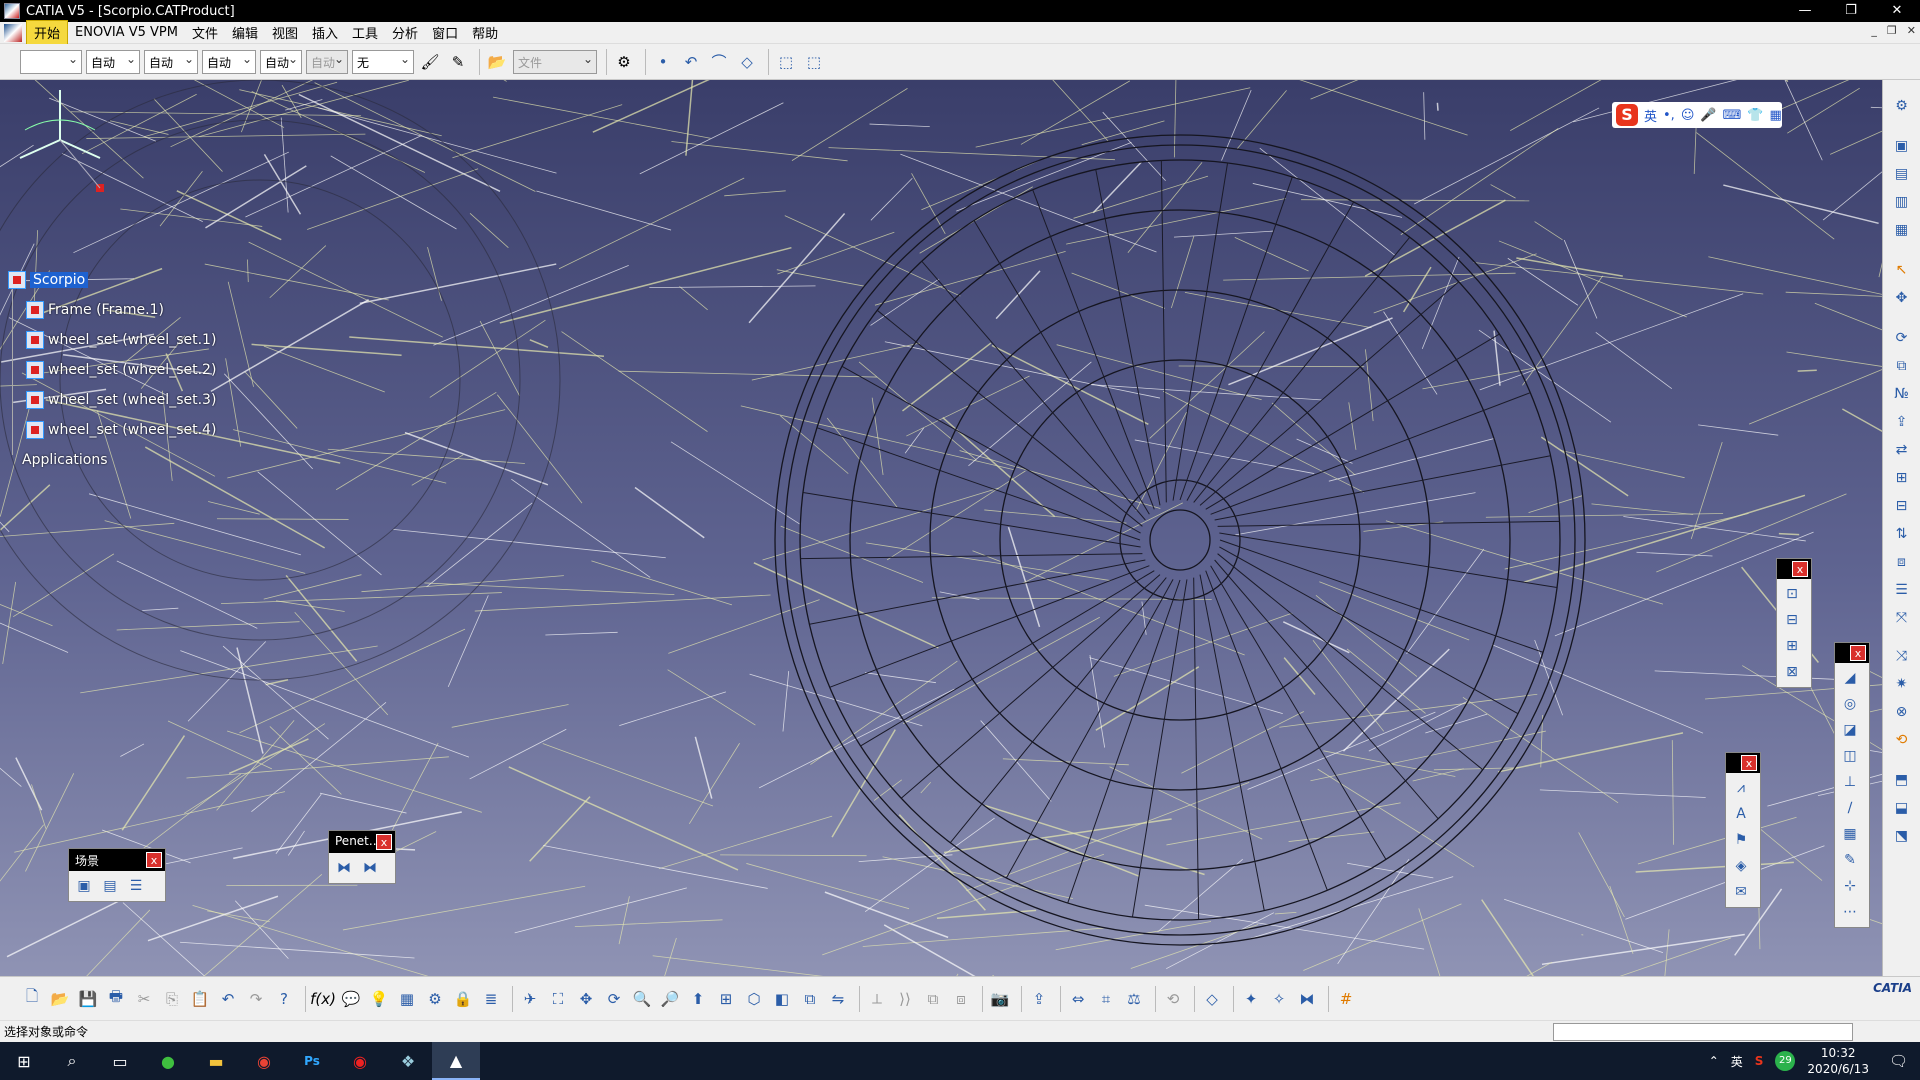 Image resolution: width=1920 pixels, height=1080 pixels. I want to click on shading-icon: ◧, so click(782, 999).